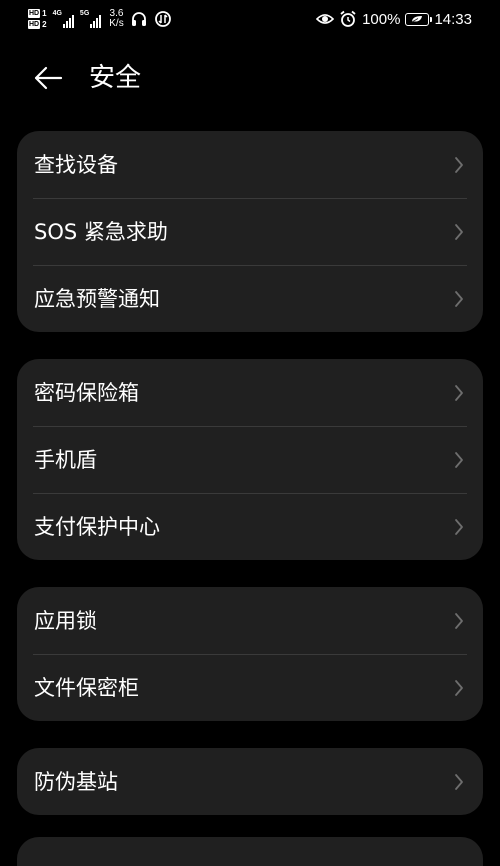 The width and height of the screenshot is (500, 866). Describe the element at coordinates (97, 298) in the screenshot. I see `list-item-label: 应急预警通知` at that location.